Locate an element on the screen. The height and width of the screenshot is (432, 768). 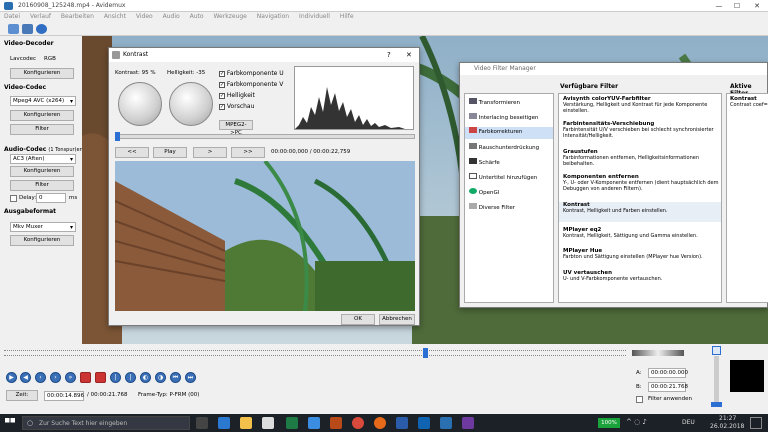
audio-configure-button: Konfigurieren is located at coordinates (42, 171).